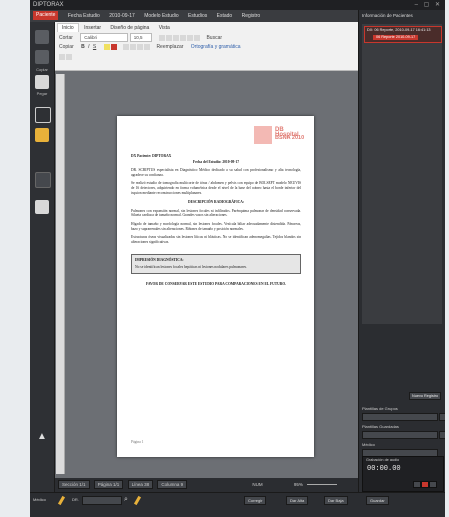 The image size is (449, 517). Describe the element at coordinates (42, 93) in the screenshot. I see `paste-label: Pegar` at that location.